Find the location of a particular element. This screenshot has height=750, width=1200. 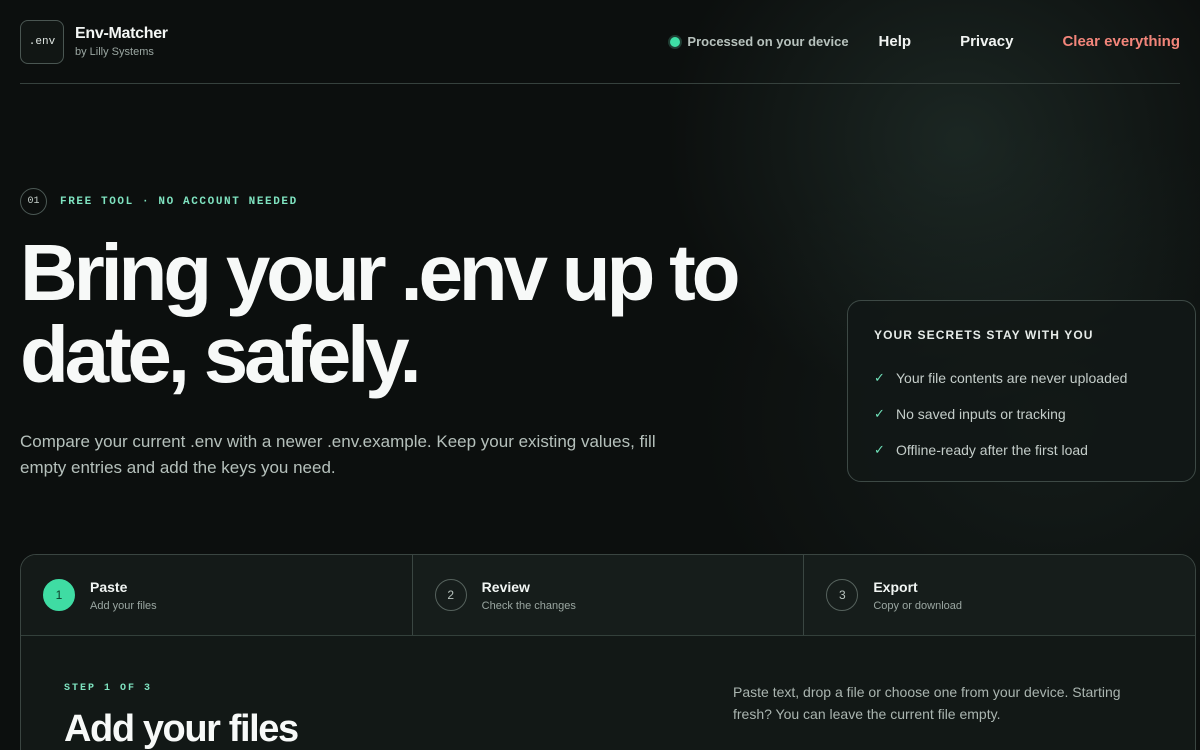

step-tab-review: 2 Review Check the changes is located at coordinates (607, 595).